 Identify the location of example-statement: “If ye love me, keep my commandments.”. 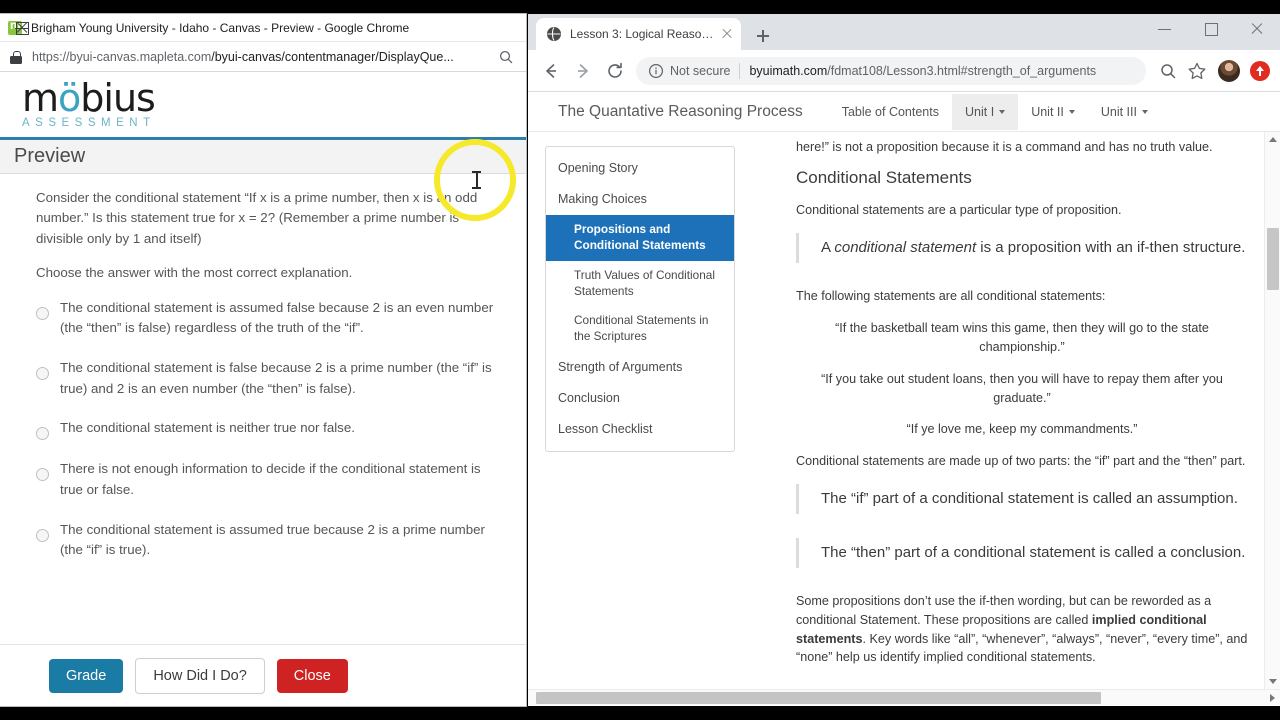
(1022, 429).